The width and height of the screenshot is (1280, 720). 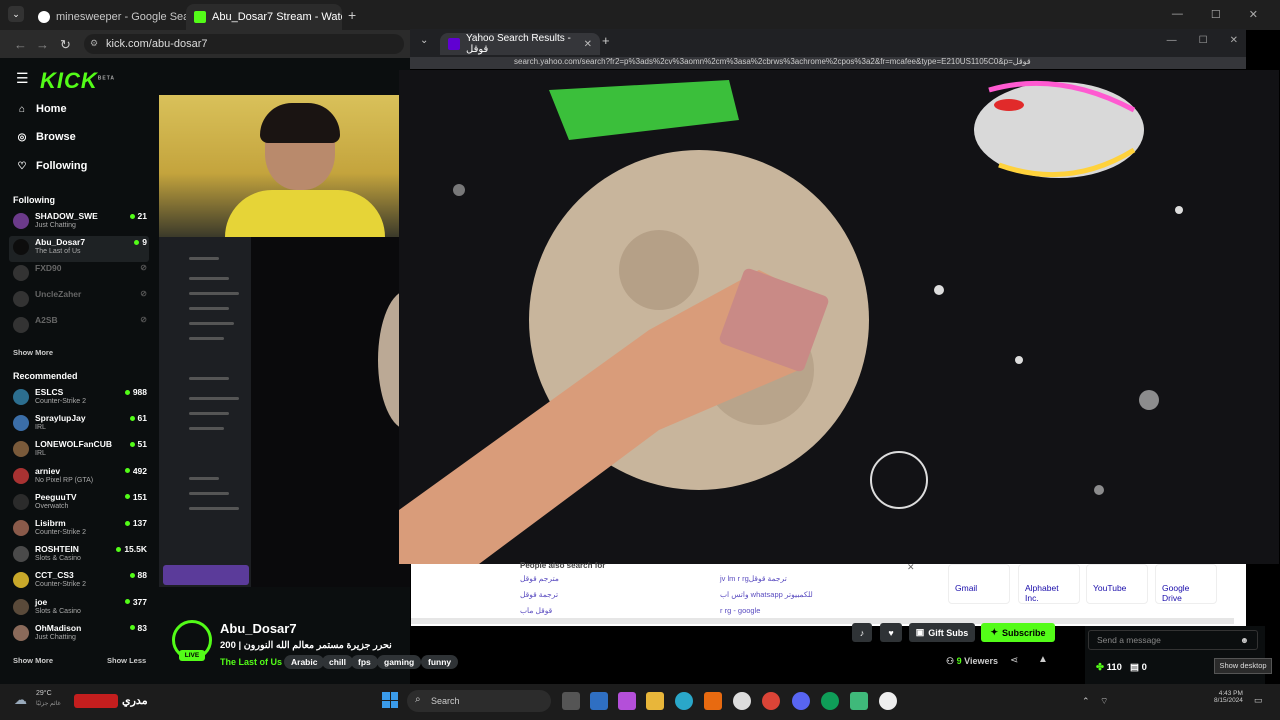 I want to click on chrome-icon, so click(x=771, y=701).